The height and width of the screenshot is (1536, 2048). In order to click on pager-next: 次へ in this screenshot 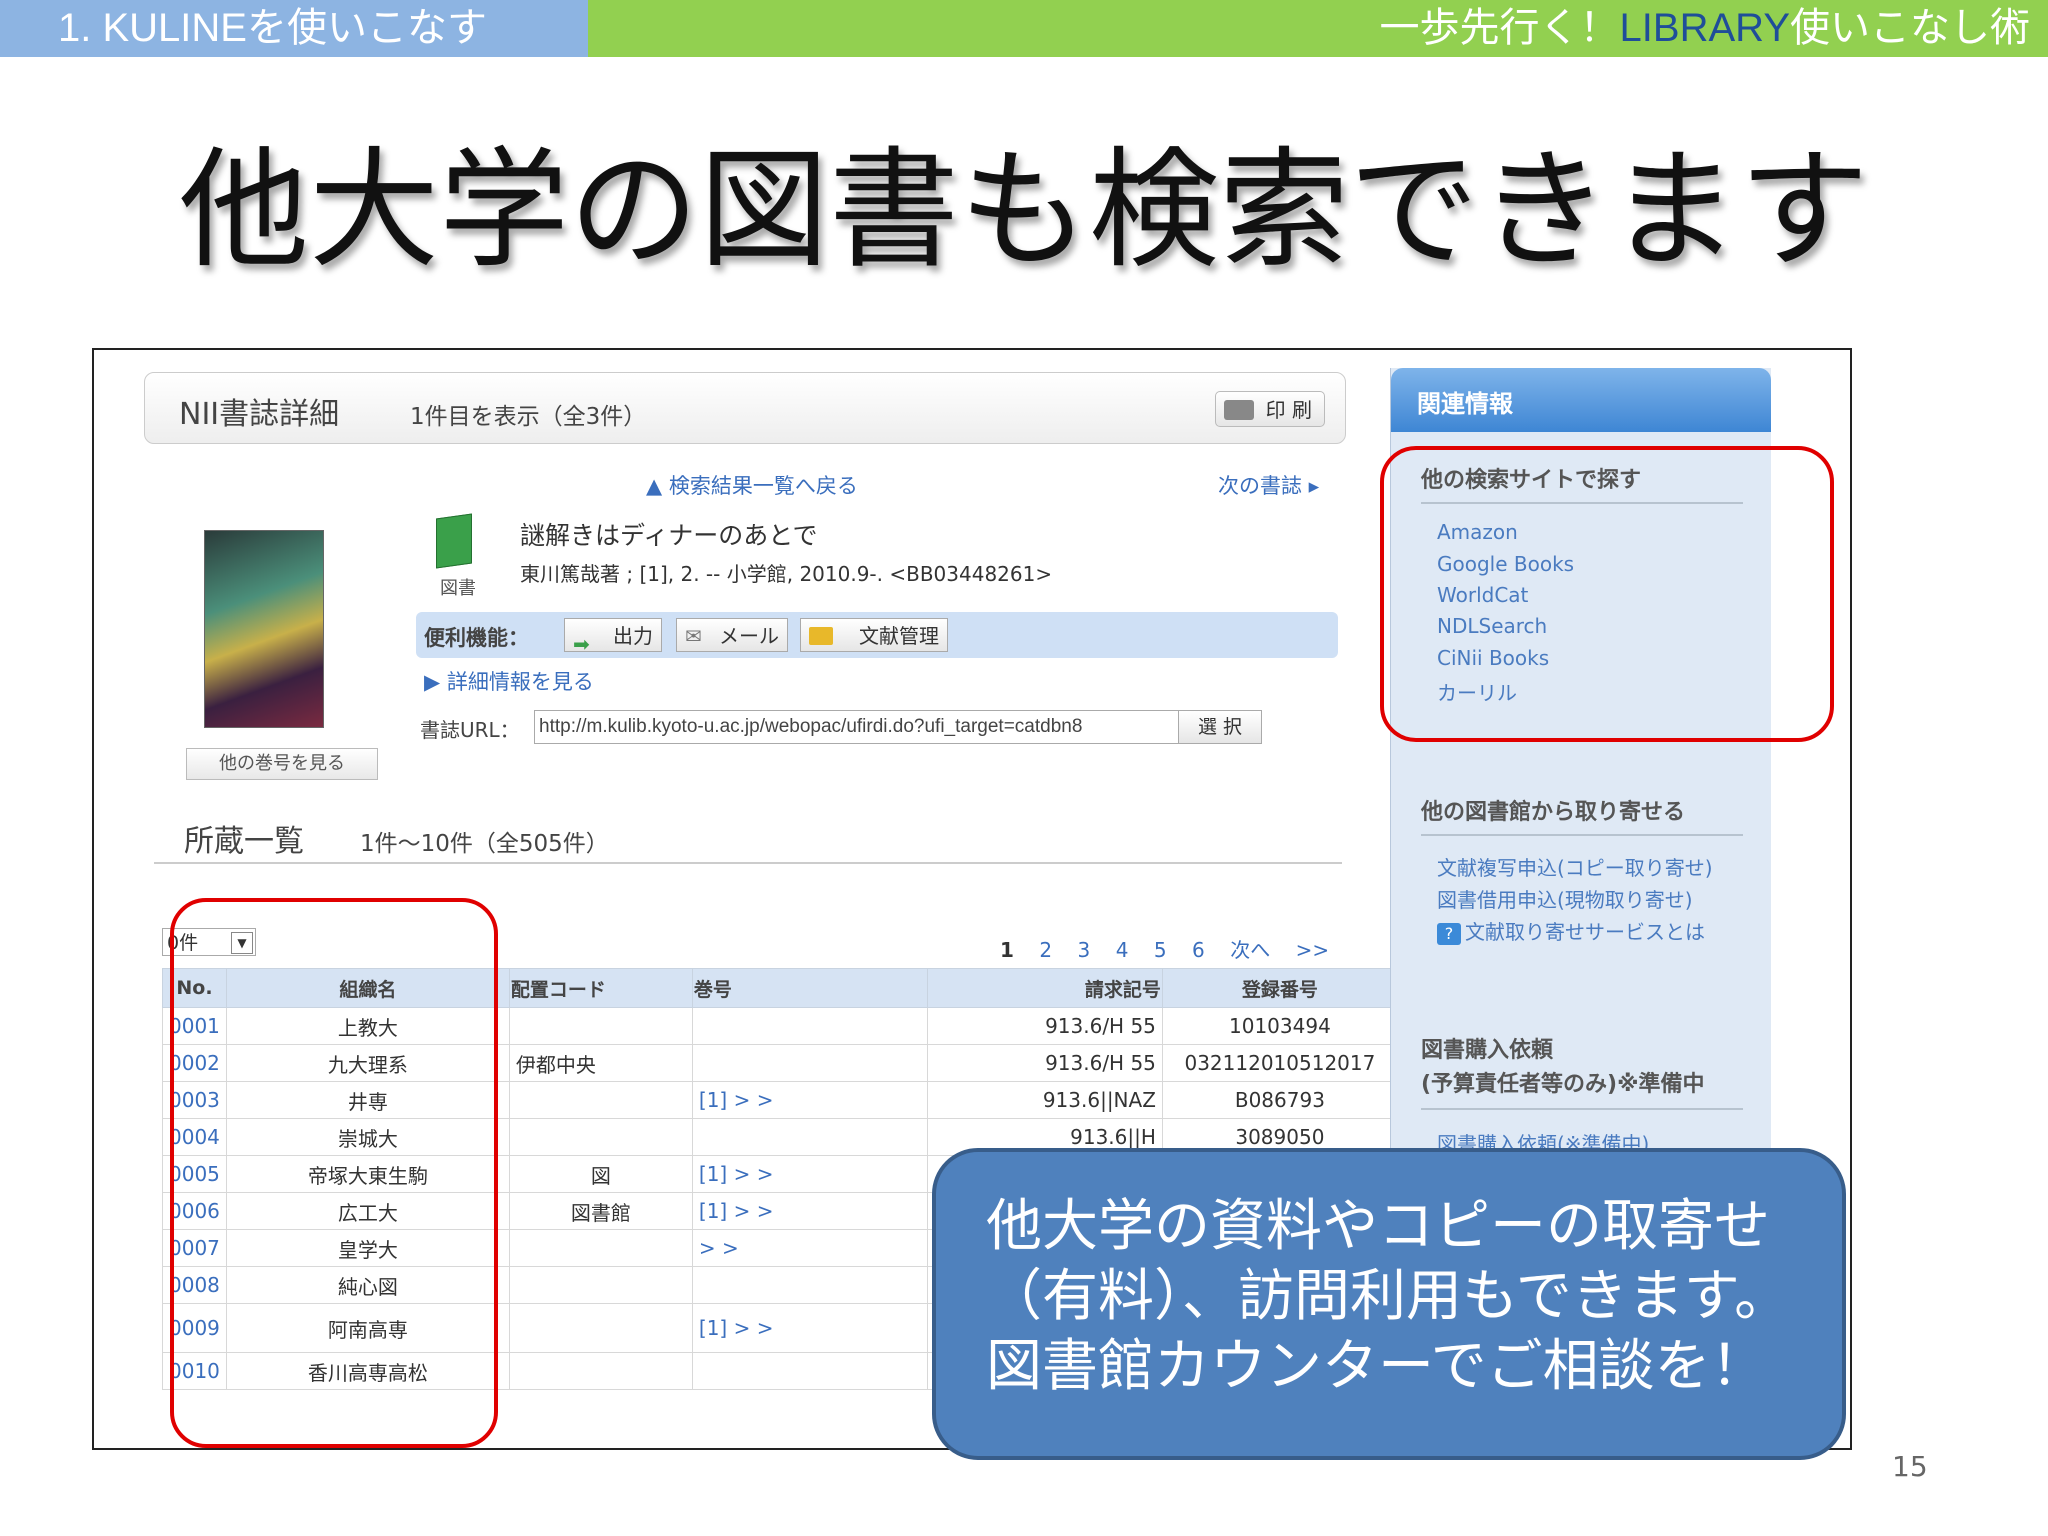, I will do `click(1250, 950)`.